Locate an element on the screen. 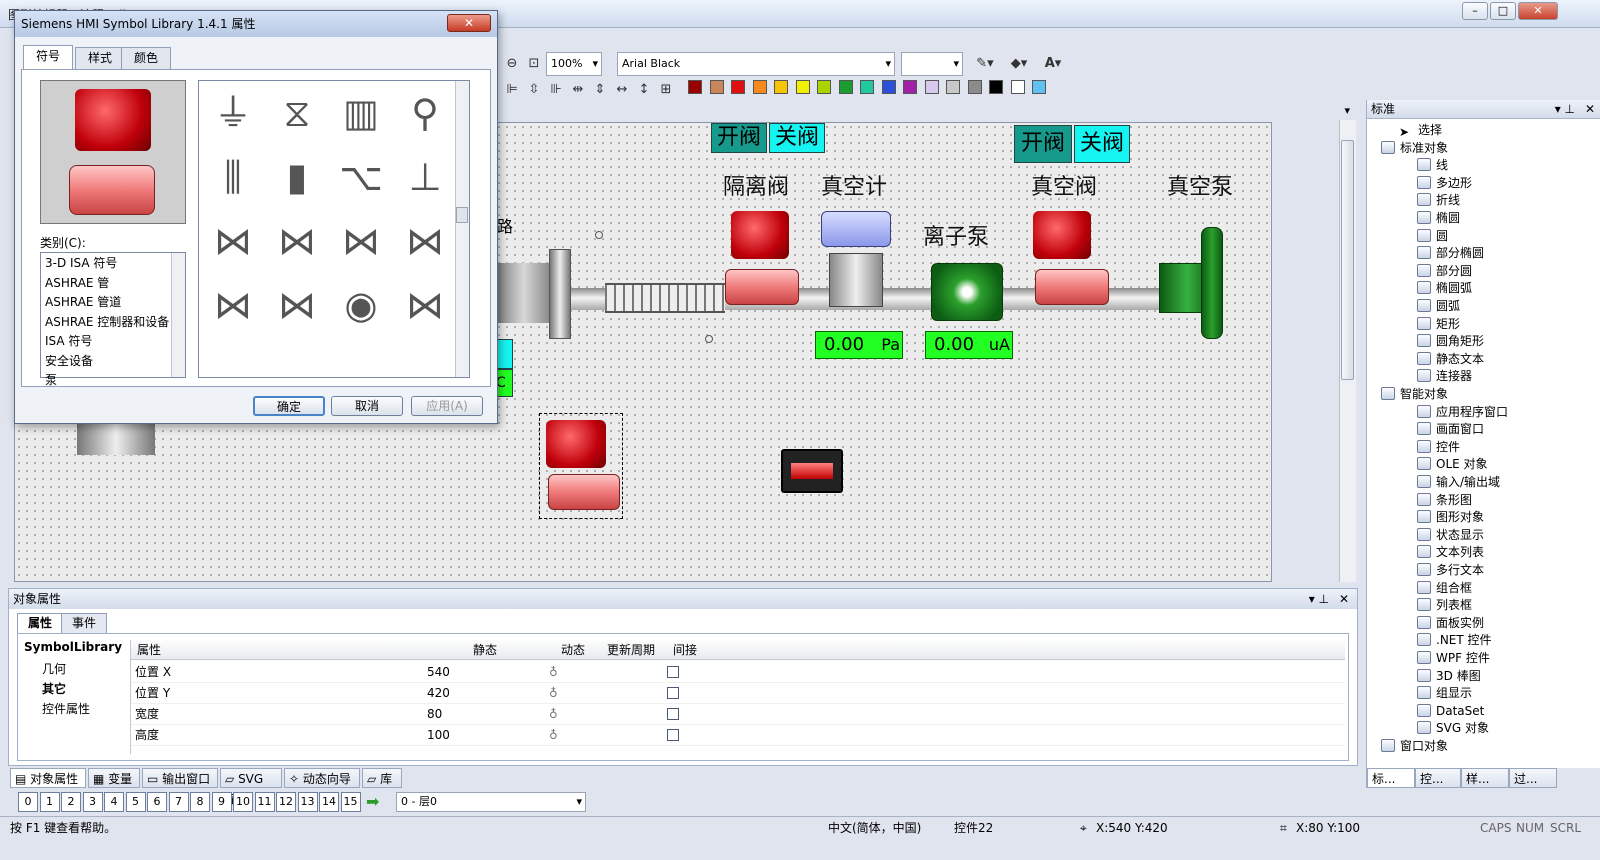 Image resolution: width=1600 pixels, height=860 pixels. align-right-icon: ⊪ is located at coordinates (556, 89).